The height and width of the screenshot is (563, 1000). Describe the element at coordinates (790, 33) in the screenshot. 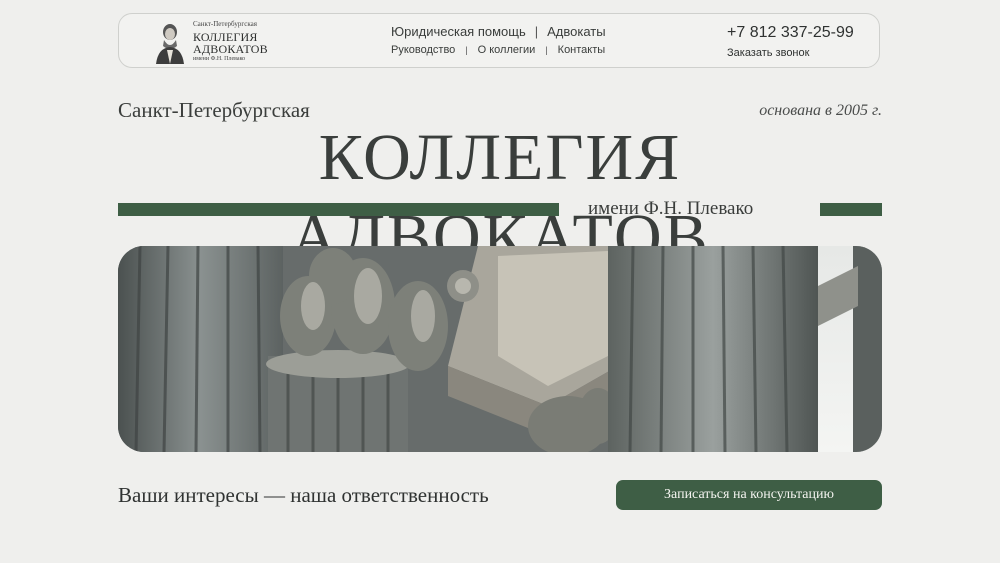

I see `phone-number: +7 812 337-25-99` at that location.